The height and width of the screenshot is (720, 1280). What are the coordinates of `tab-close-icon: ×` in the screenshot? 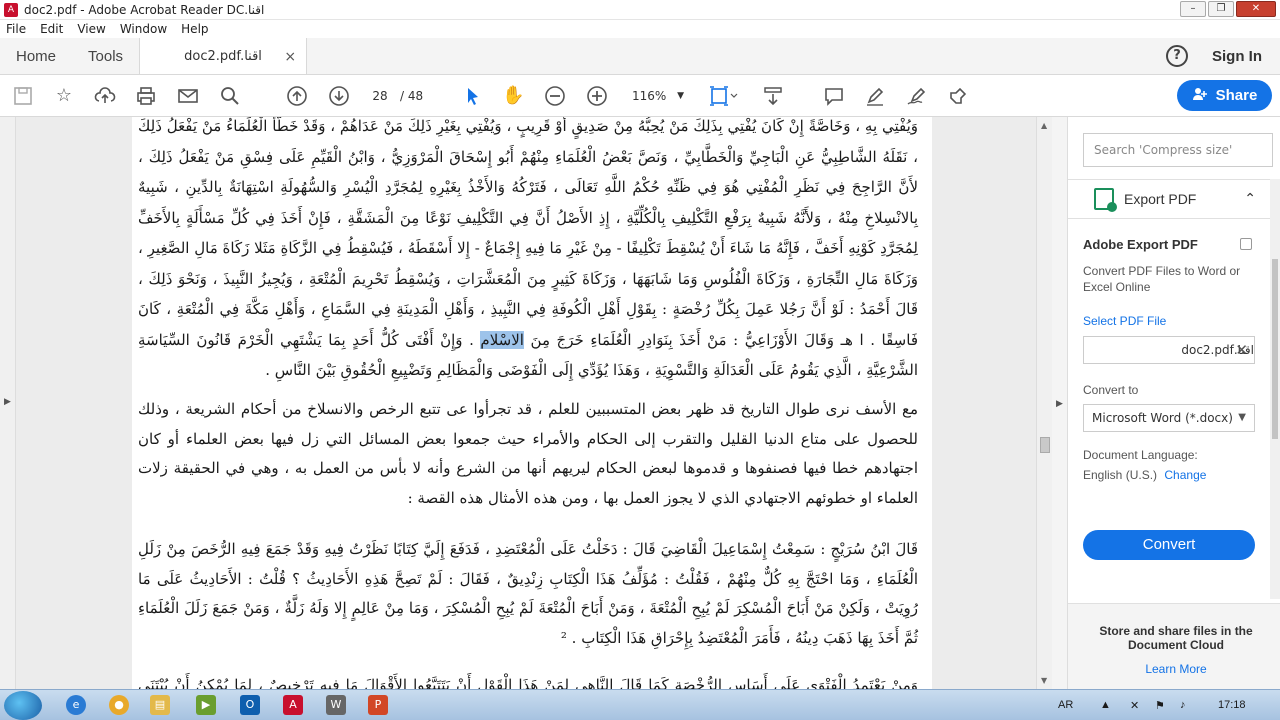 It's located at (290, 57).